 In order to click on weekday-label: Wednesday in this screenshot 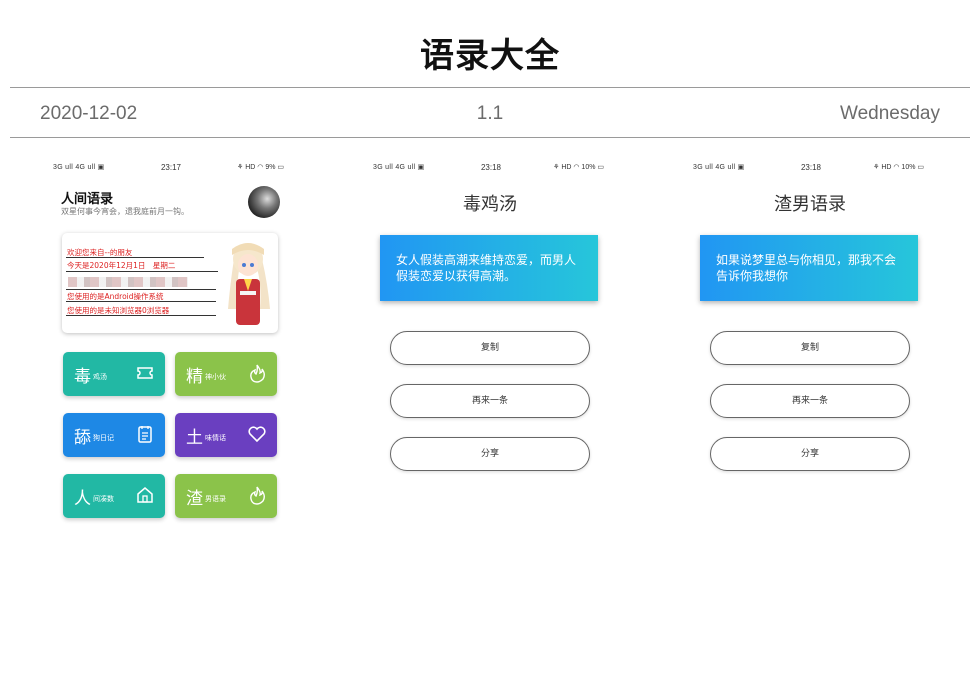, I will do `click(890, 113)`.